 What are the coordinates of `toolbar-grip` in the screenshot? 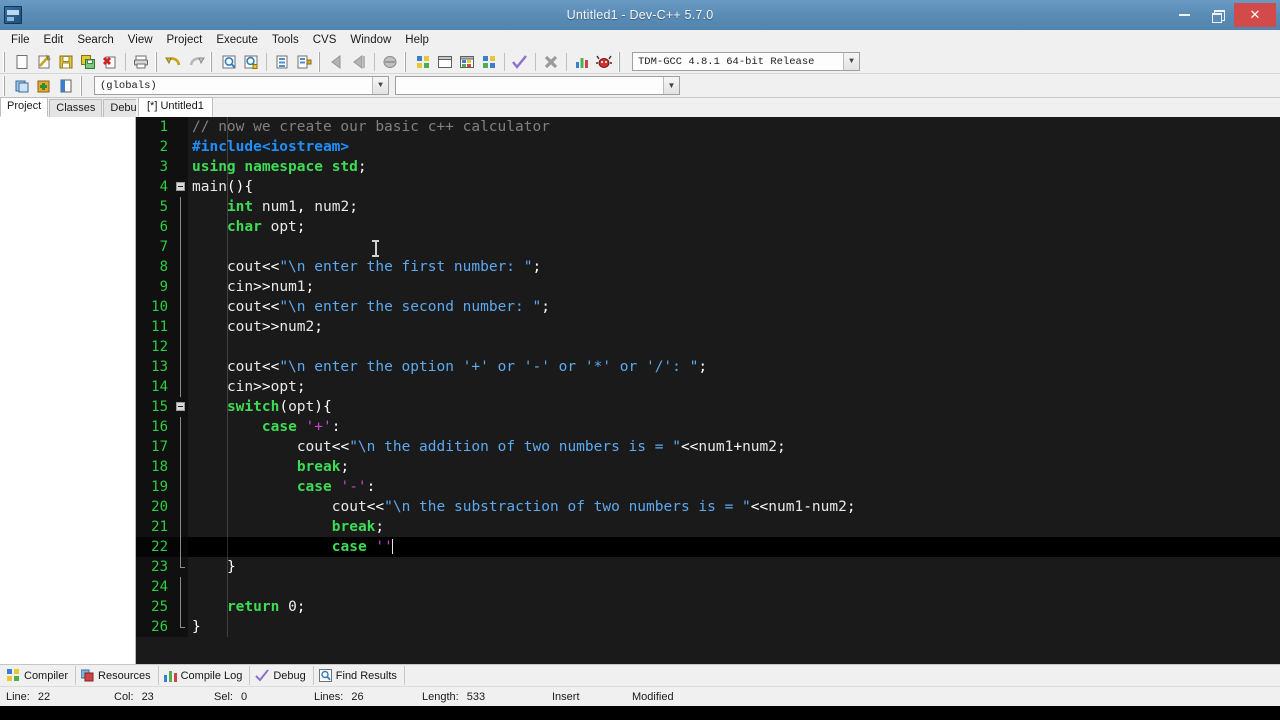 It's located at (5, 61).